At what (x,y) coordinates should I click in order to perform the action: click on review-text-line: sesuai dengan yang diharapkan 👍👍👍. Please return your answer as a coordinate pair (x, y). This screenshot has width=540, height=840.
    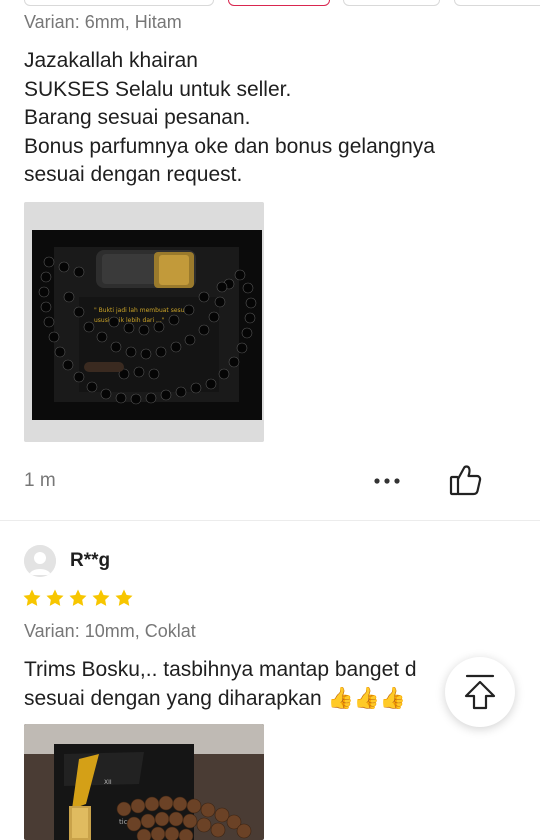
    Looking at the image, I should click on (215, 698).